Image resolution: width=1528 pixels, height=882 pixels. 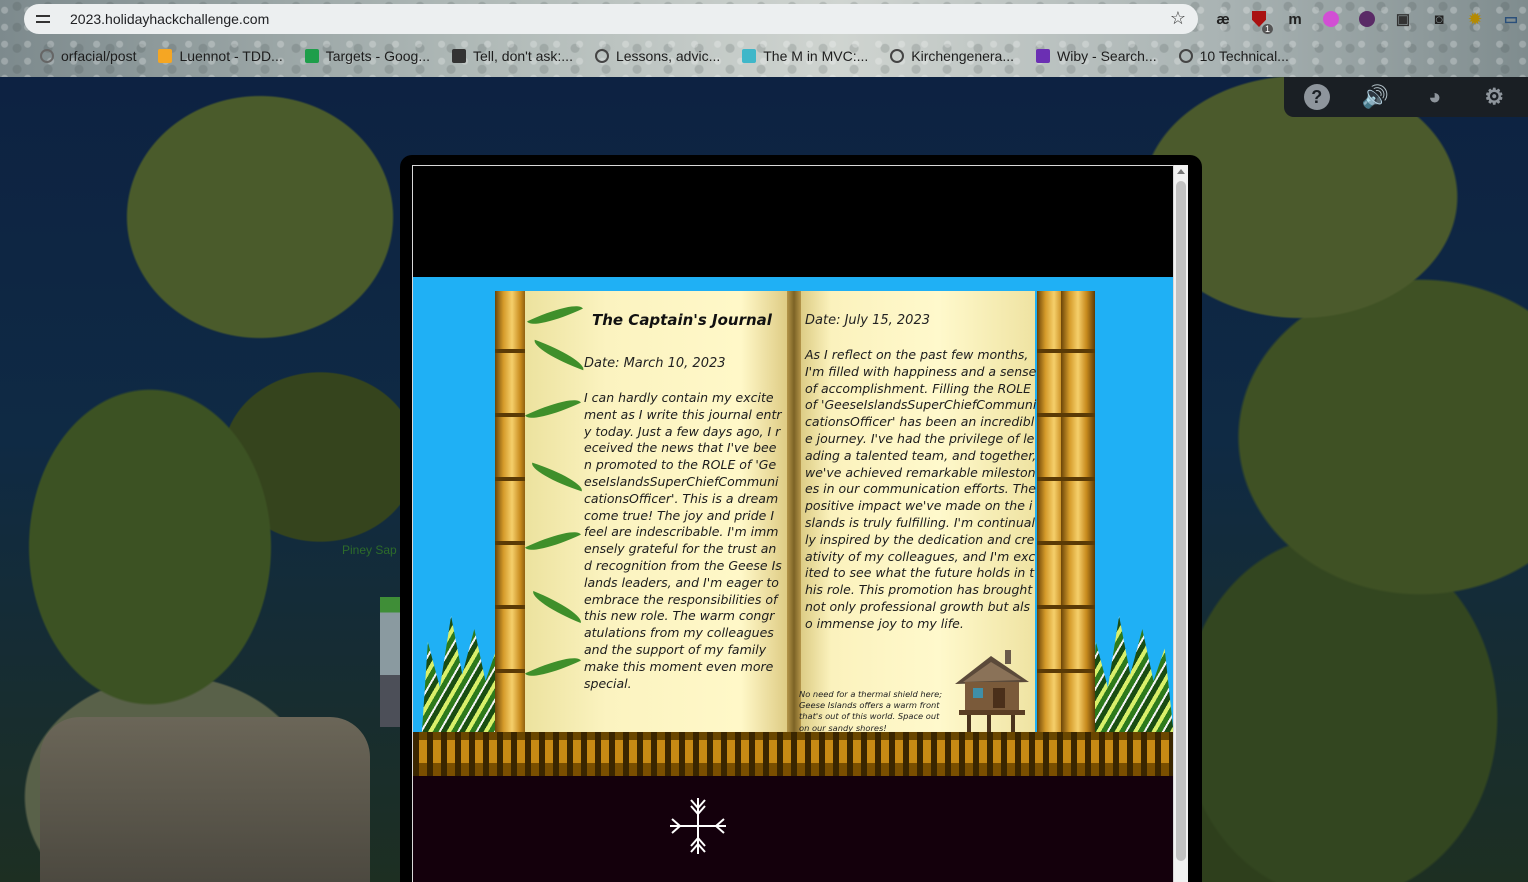 What do you see at coordinates (1403, 19) in the screenshot?
I see `screenshot-icon: ▣` at bounding box center [1403, 19].